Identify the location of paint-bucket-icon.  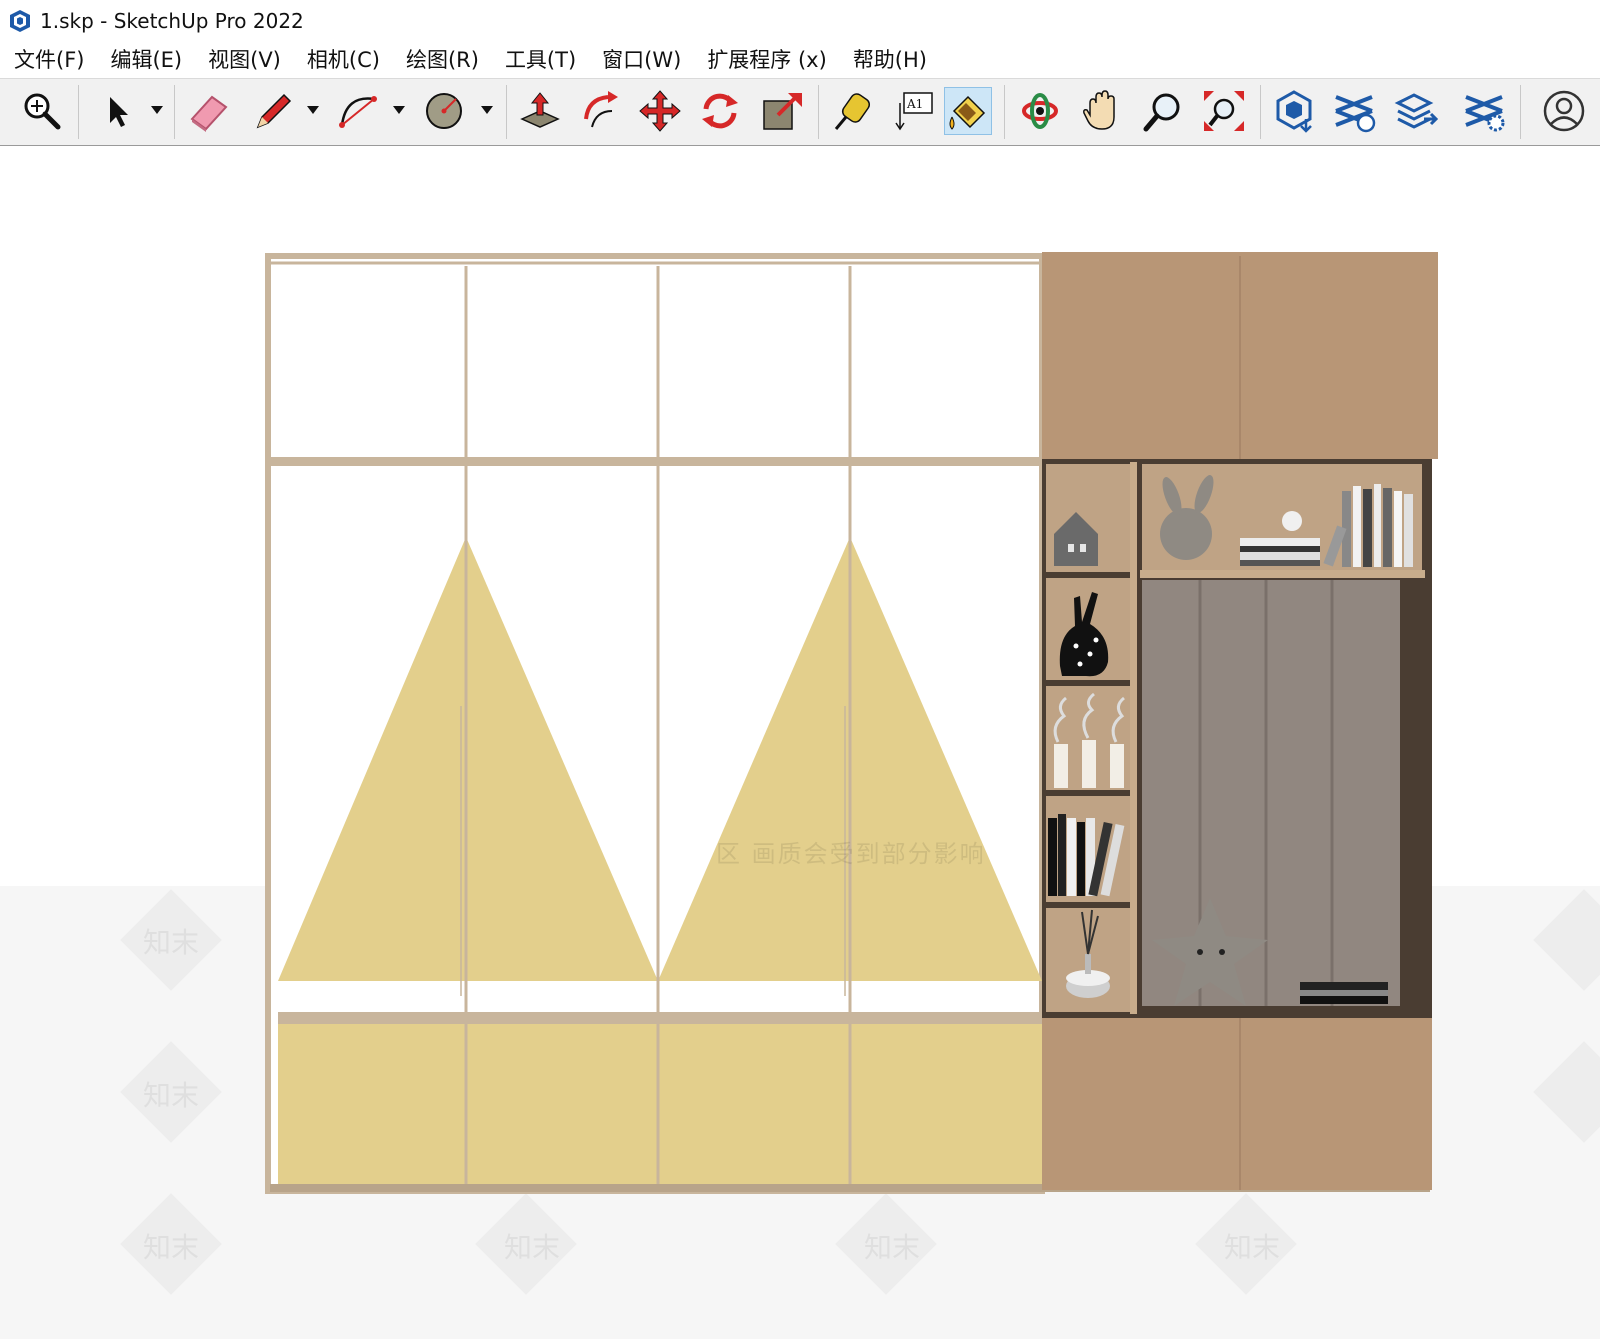
(967, 112).